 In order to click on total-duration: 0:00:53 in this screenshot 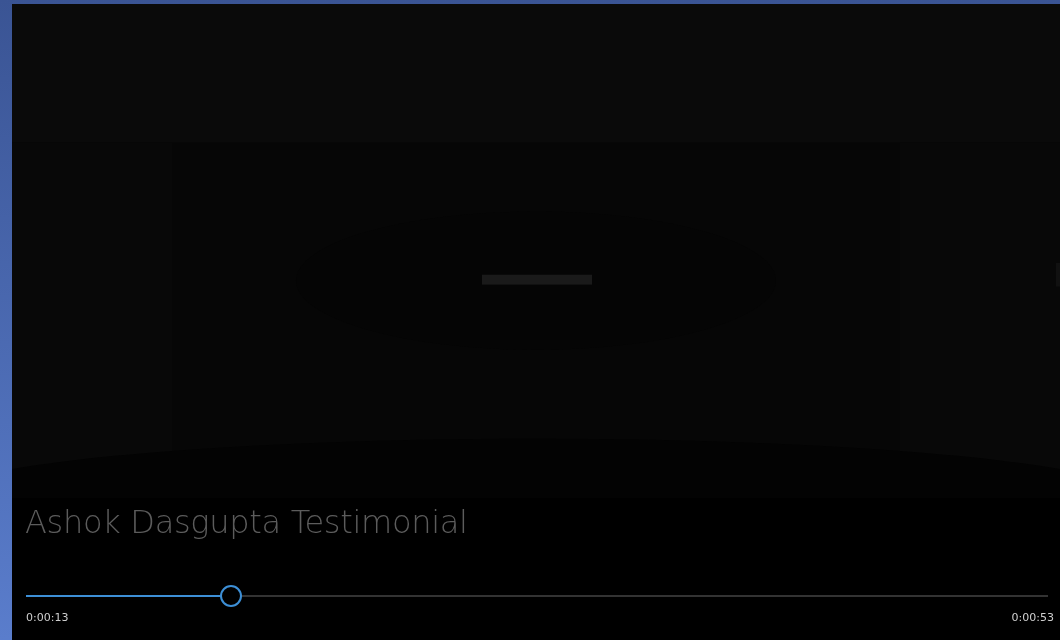, I will do `click(1032, 617)`.